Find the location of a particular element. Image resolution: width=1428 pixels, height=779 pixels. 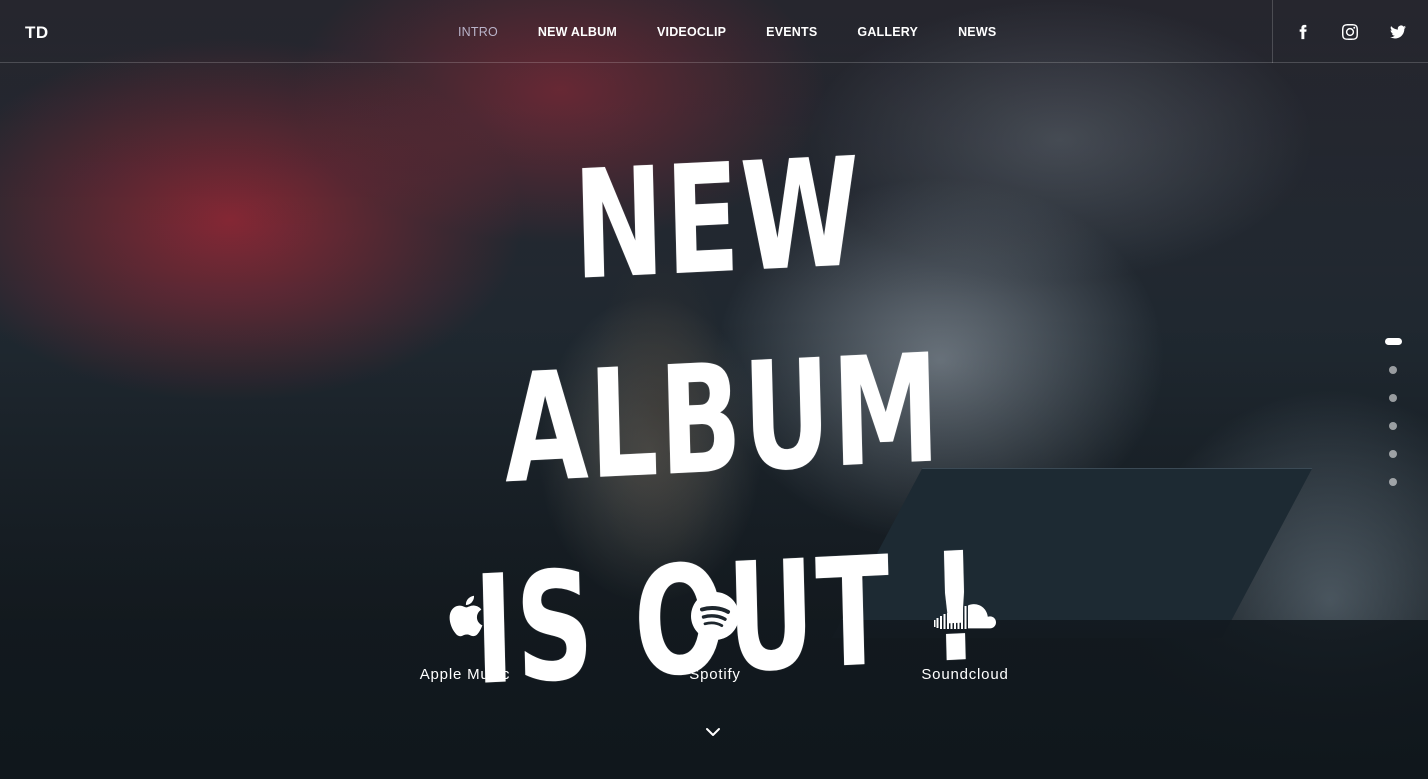

spotify-label: Spotify is located at coordinates (715, 674).